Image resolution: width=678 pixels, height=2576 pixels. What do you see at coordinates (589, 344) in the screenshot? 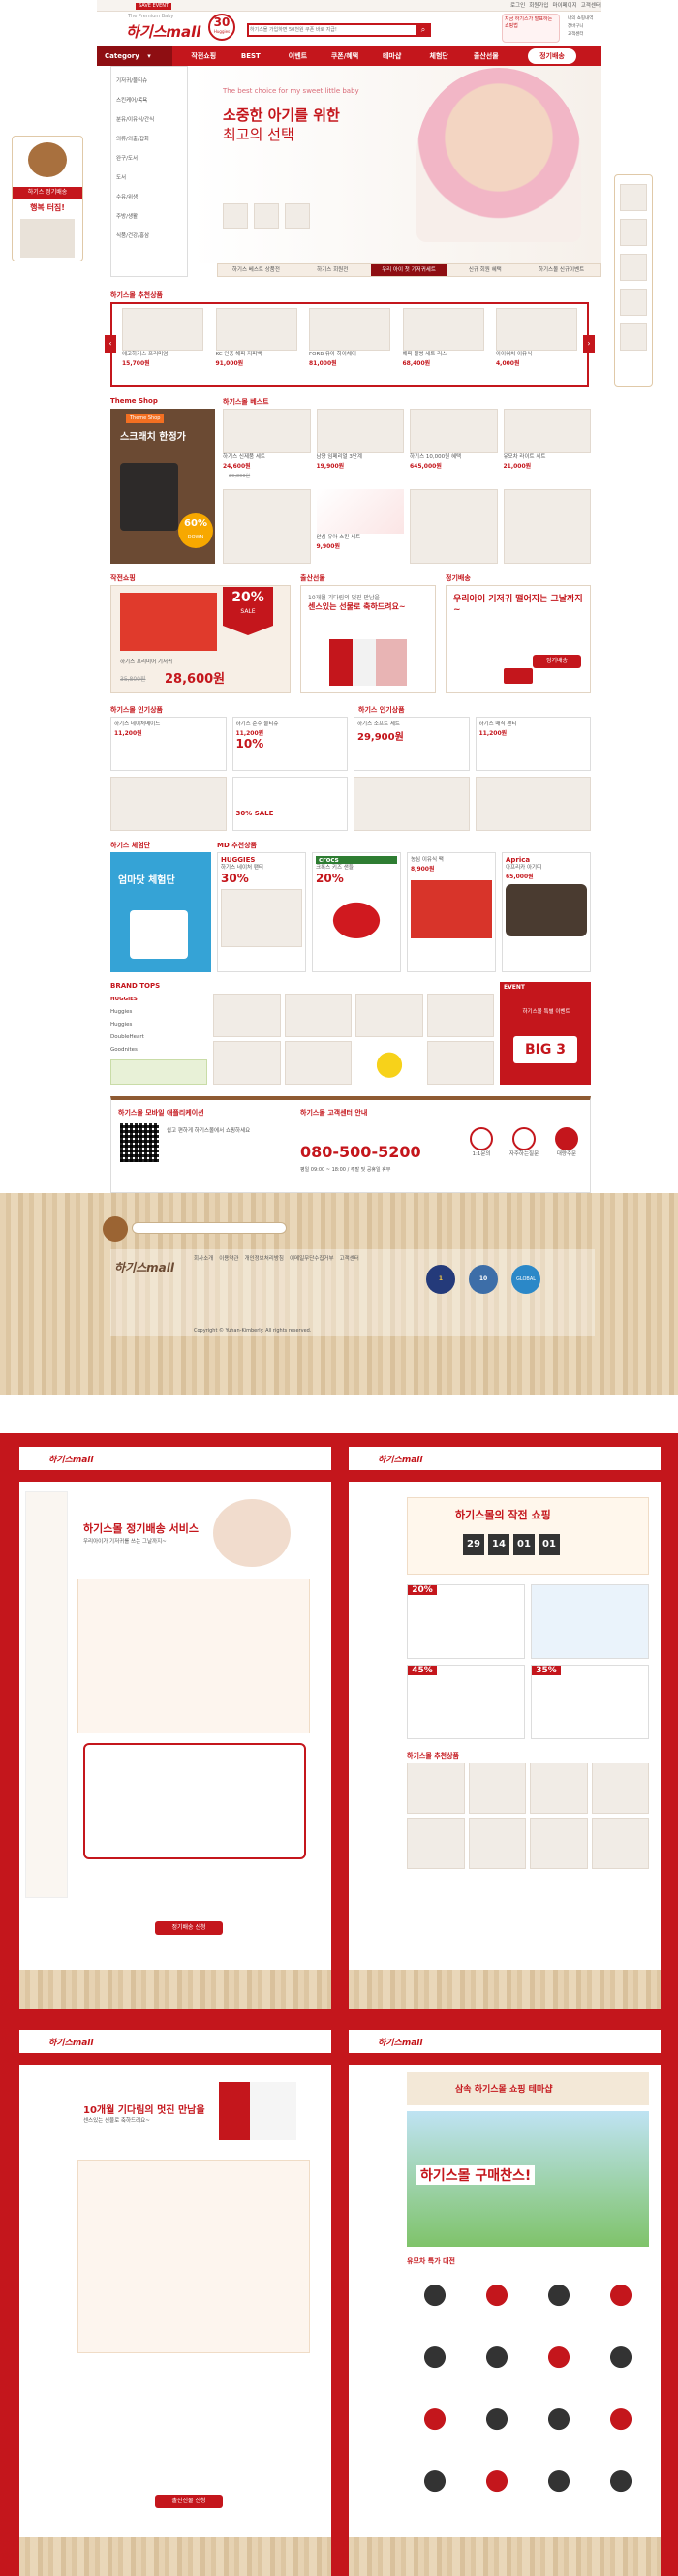
I see `rec-next-button: ›` at bounding box center [589, 344].